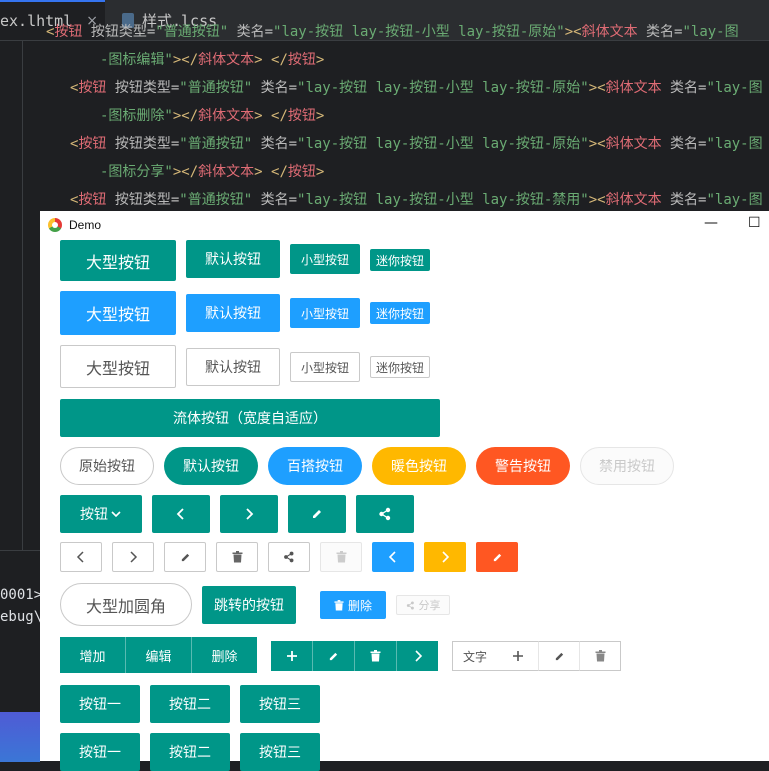  Describe the element at coordinates (212, 116) in the screenshot. I see `code-line: -图标删除"></斜体文本> </按钮>` at that location.